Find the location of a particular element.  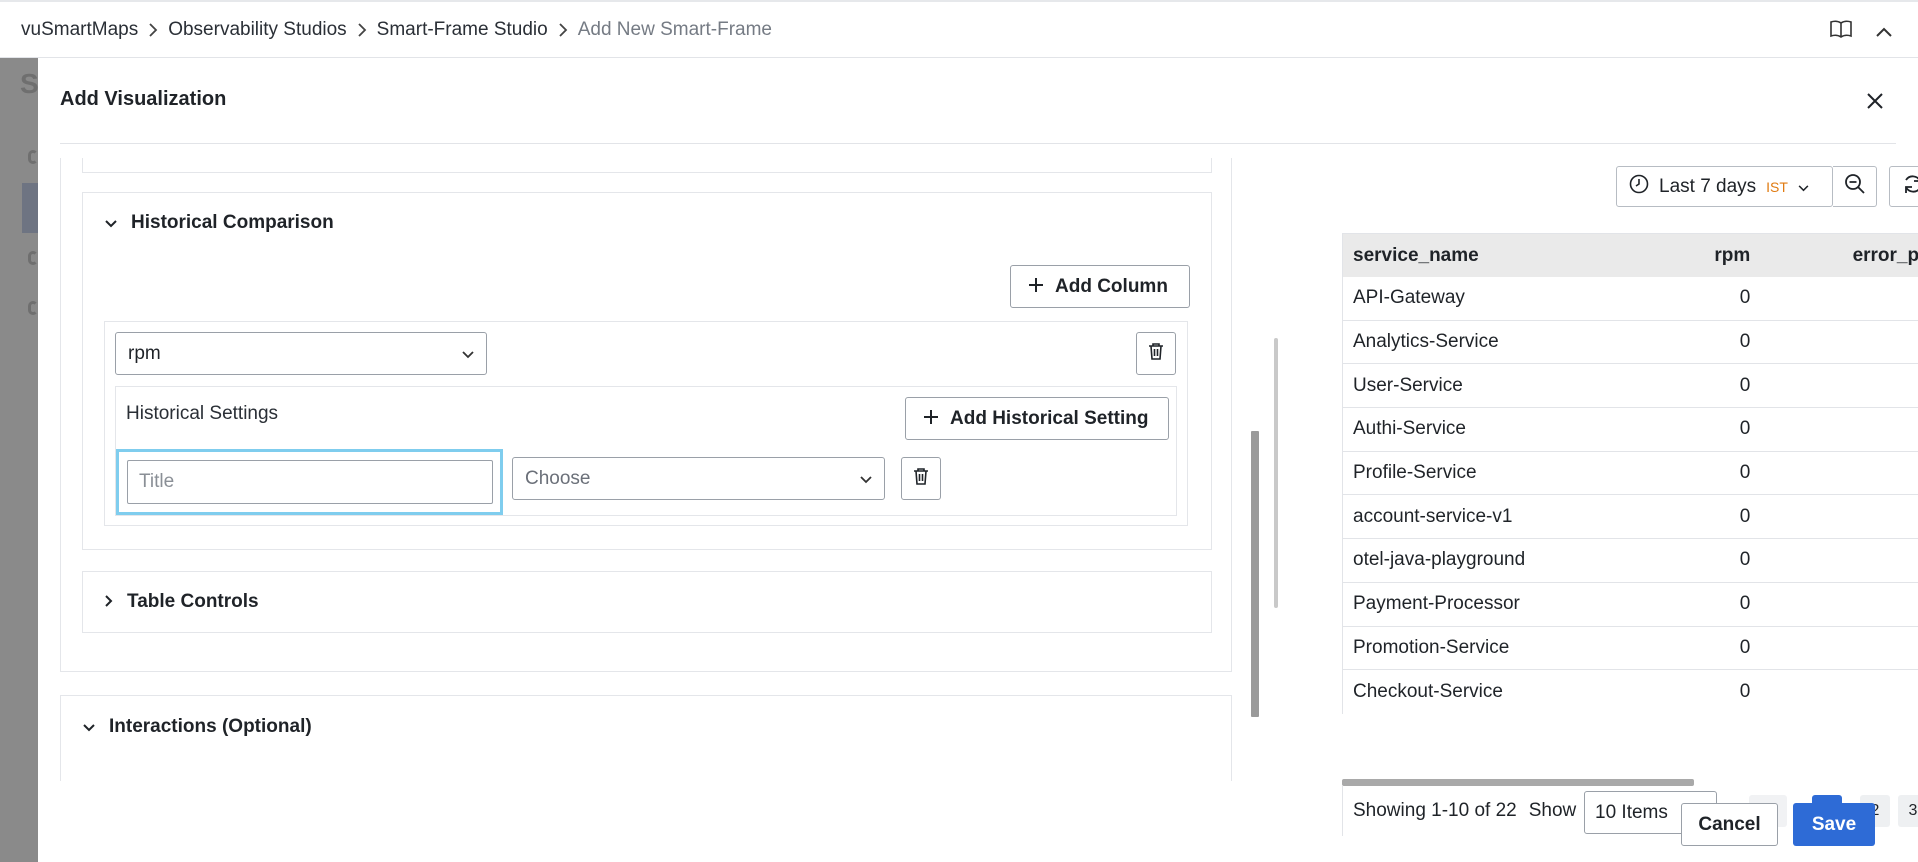

historical-period-placeholder: Choose is located at coordinates (558, 478).